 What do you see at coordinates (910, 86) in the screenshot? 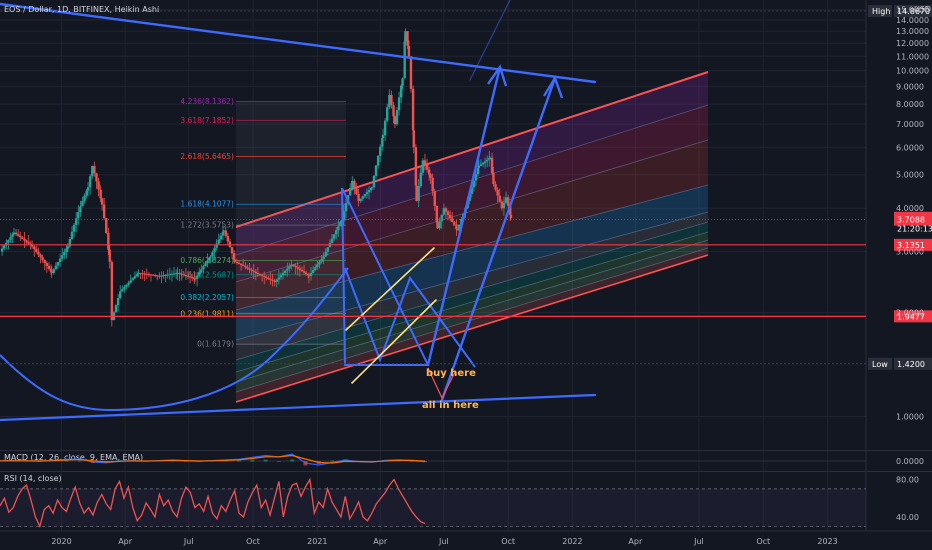
I see `price-tick-label: 9.0000` at bounding box center [910, 86].